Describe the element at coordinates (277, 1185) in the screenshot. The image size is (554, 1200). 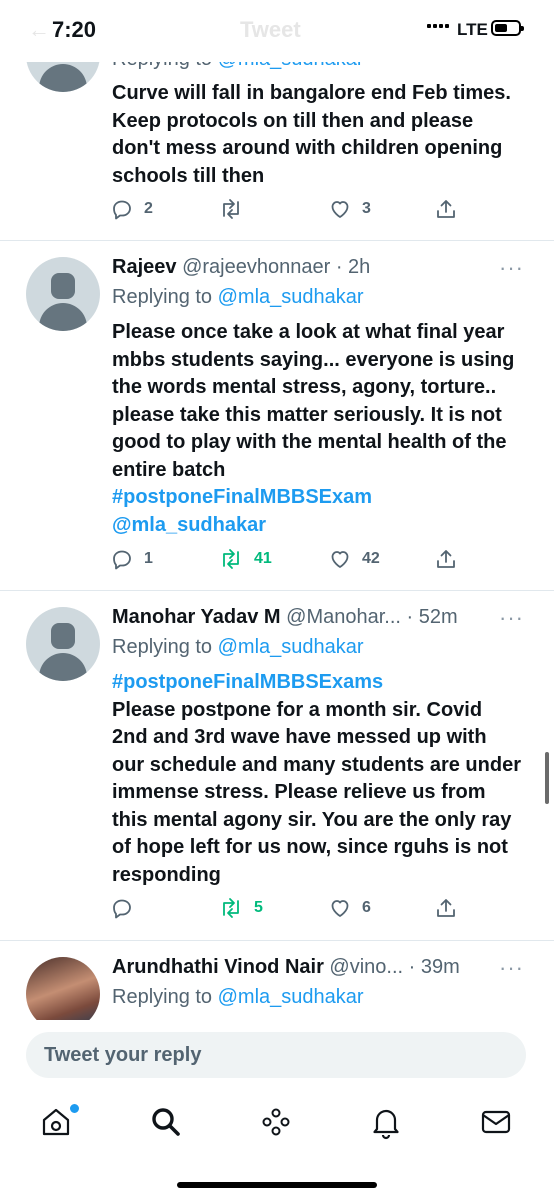
I see `home-indicator` at that location.